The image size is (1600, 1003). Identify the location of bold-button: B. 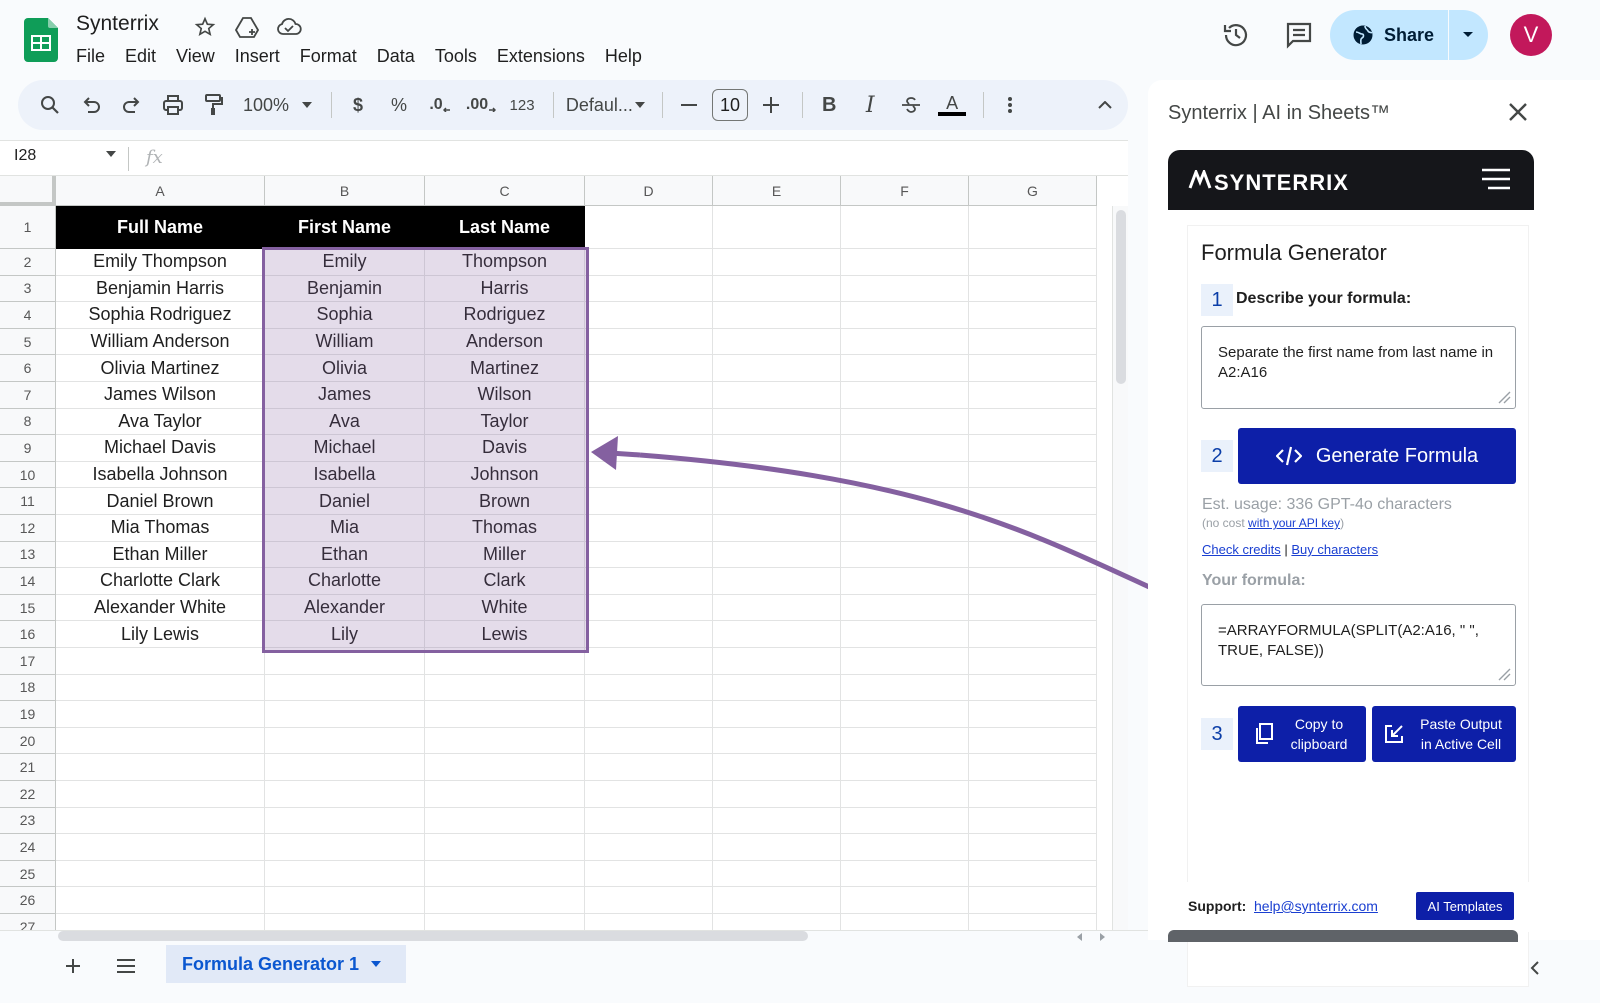
(829, 105).